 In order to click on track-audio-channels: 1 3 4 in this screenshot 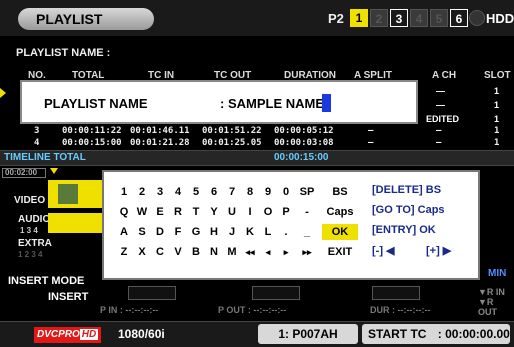, I will do `click(29, 230)`.